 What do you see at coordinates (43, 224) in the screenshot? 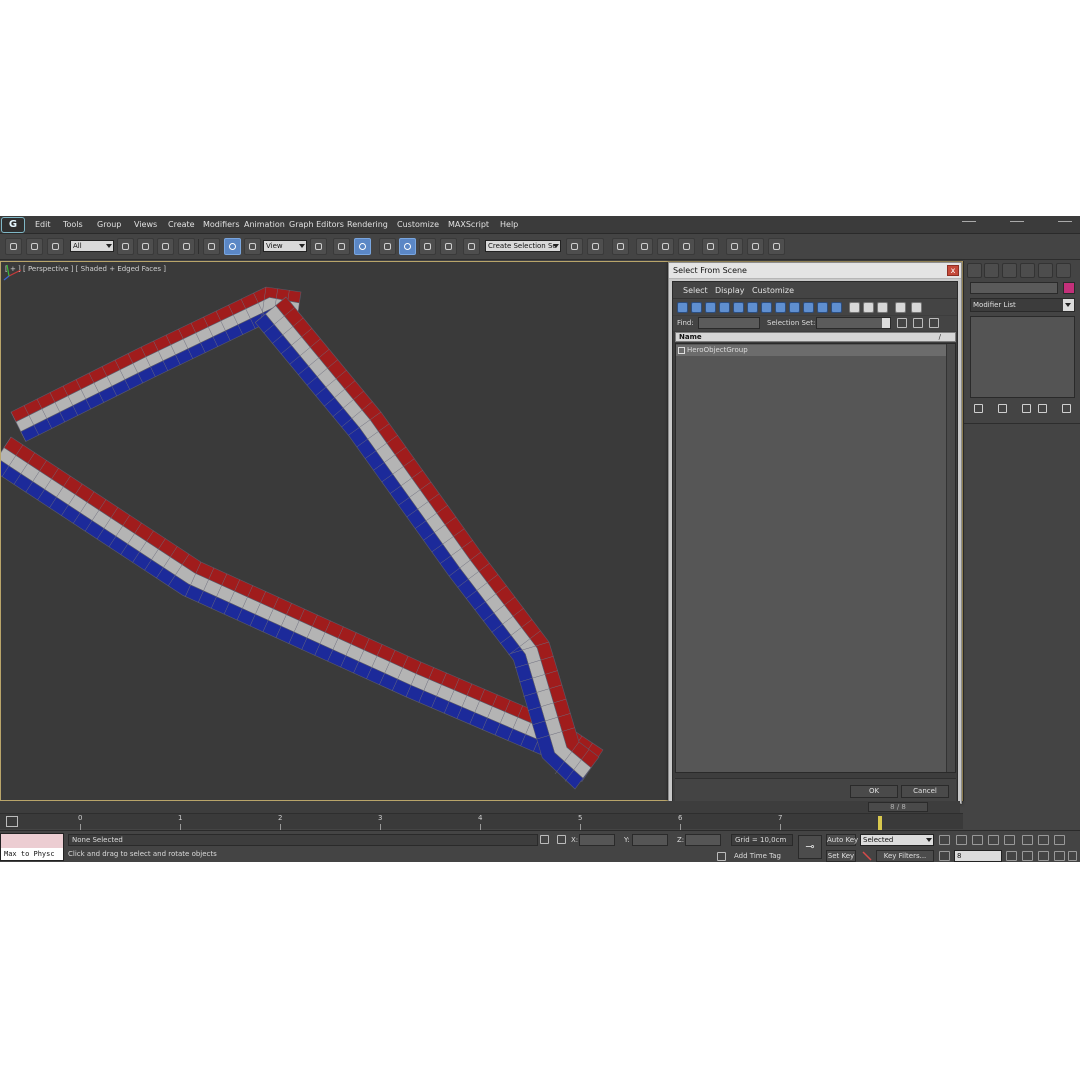
I see `menu-edit: Edit` at bounding box center [43, 224].